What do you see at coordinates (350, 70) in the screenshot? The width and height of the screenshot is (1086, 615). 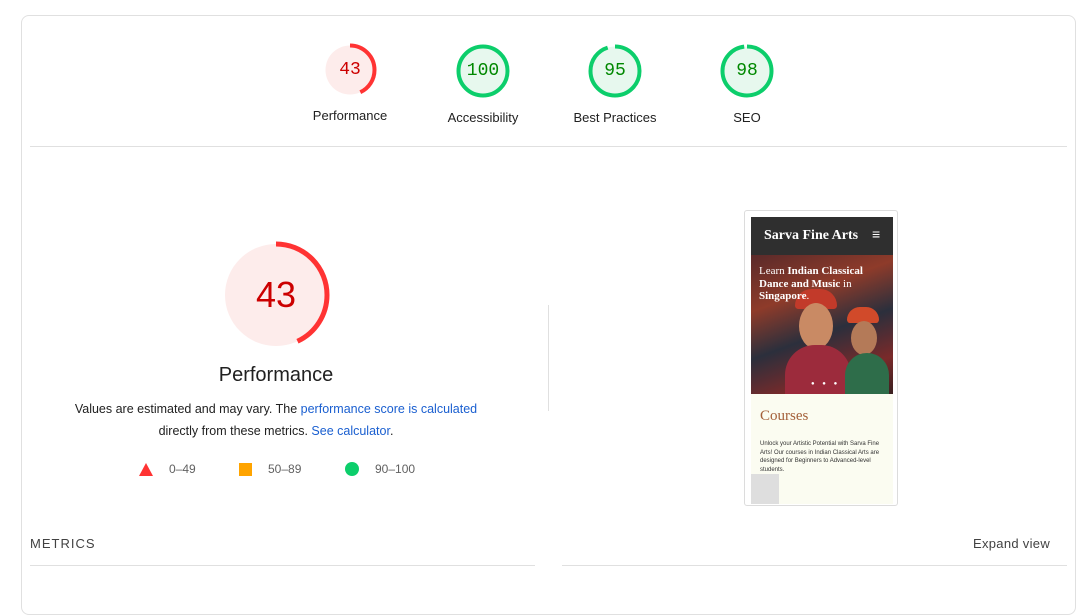 I see `gauge-score: 43` at bounding box center [350, 70].